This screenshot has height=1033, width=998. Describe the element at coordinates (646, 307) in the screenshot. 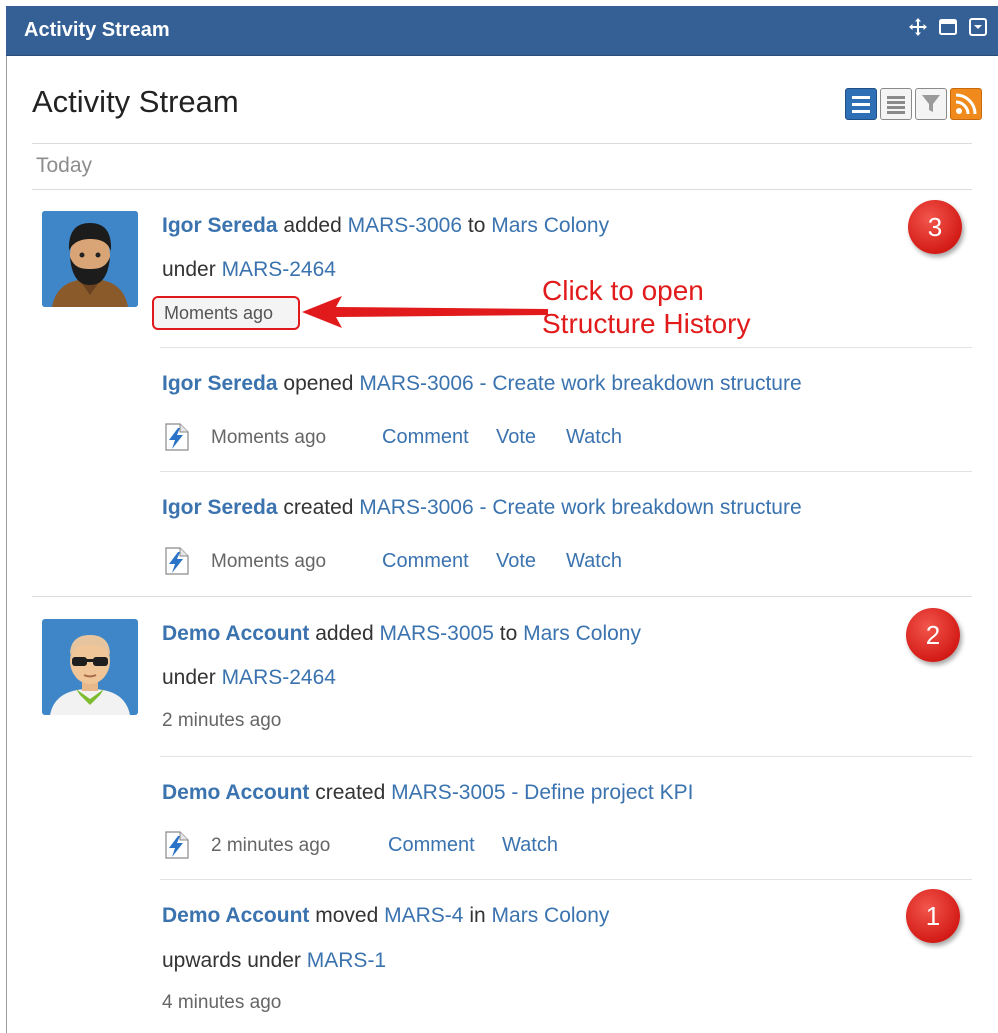

I see `callout-annotation: Click to open Structure History` at that location.